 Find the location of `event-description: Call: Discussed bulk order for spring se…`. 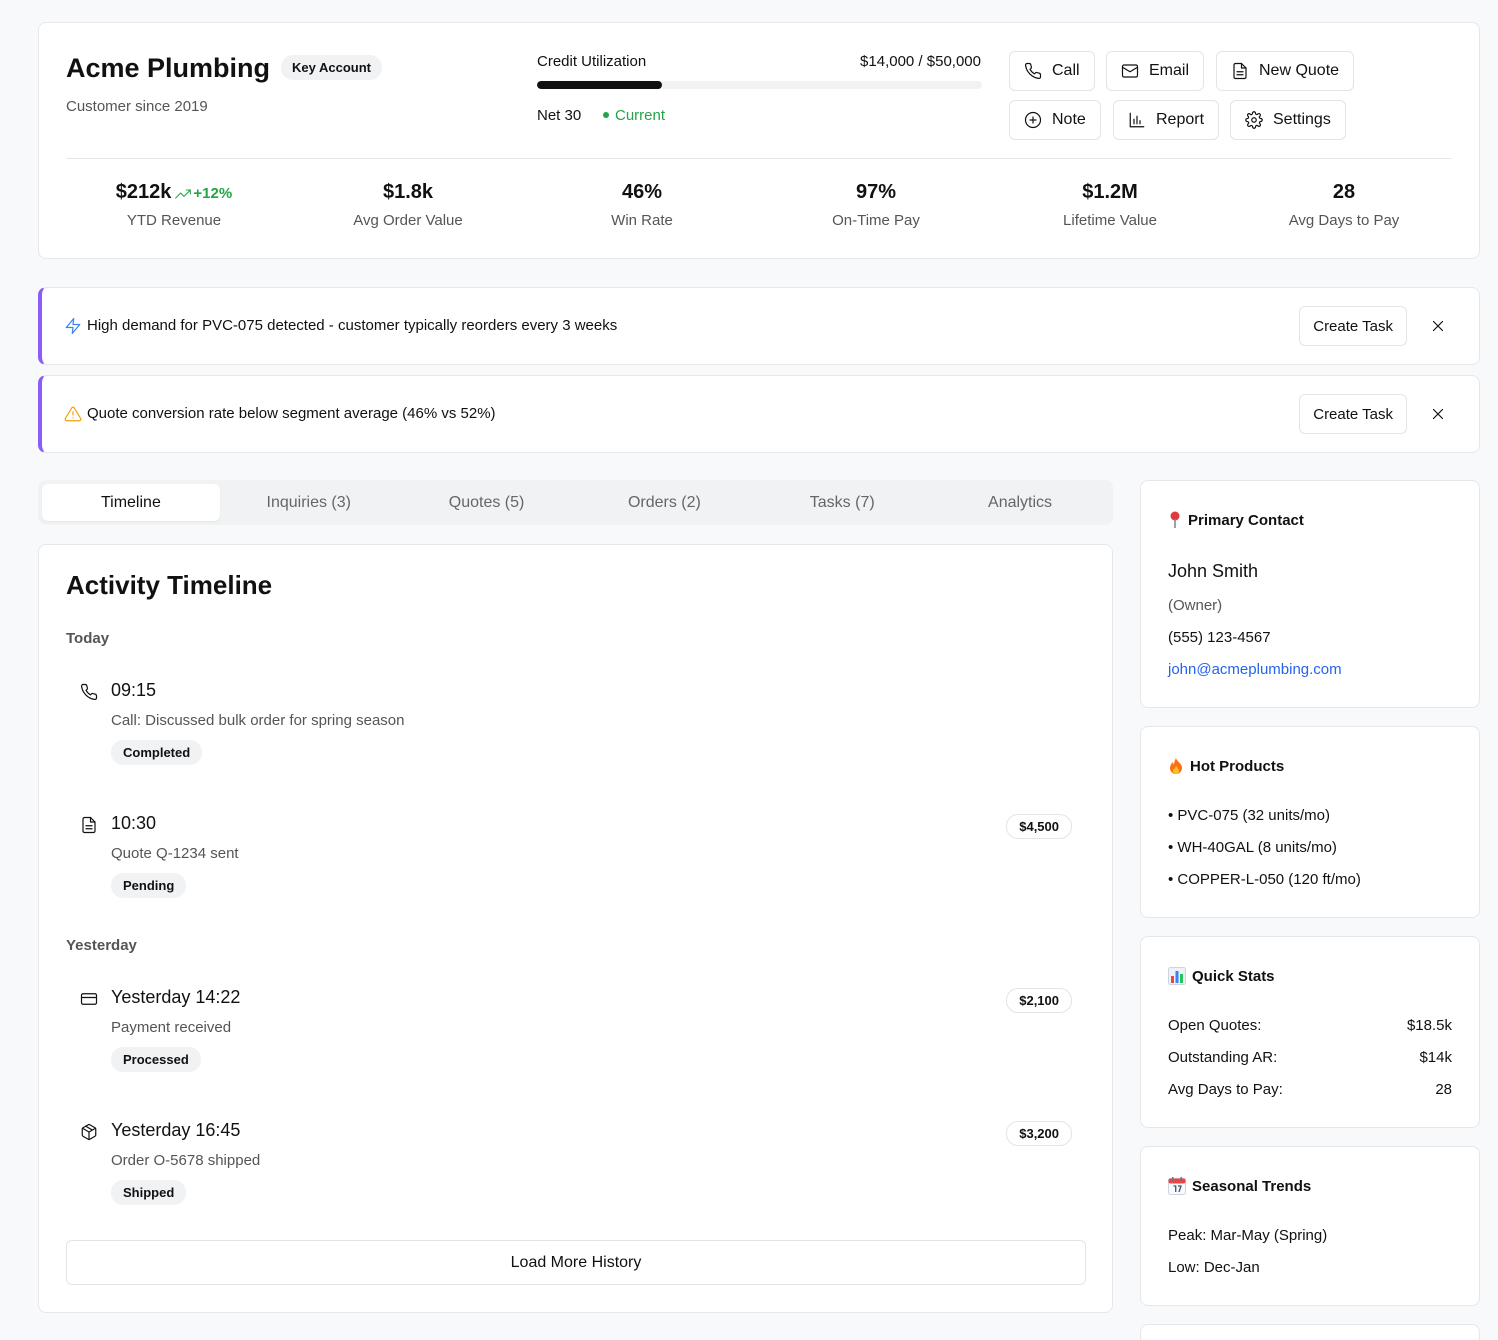

event-description: Call: Discussed bulk order for spring se… is located at coordinates (258, 720).